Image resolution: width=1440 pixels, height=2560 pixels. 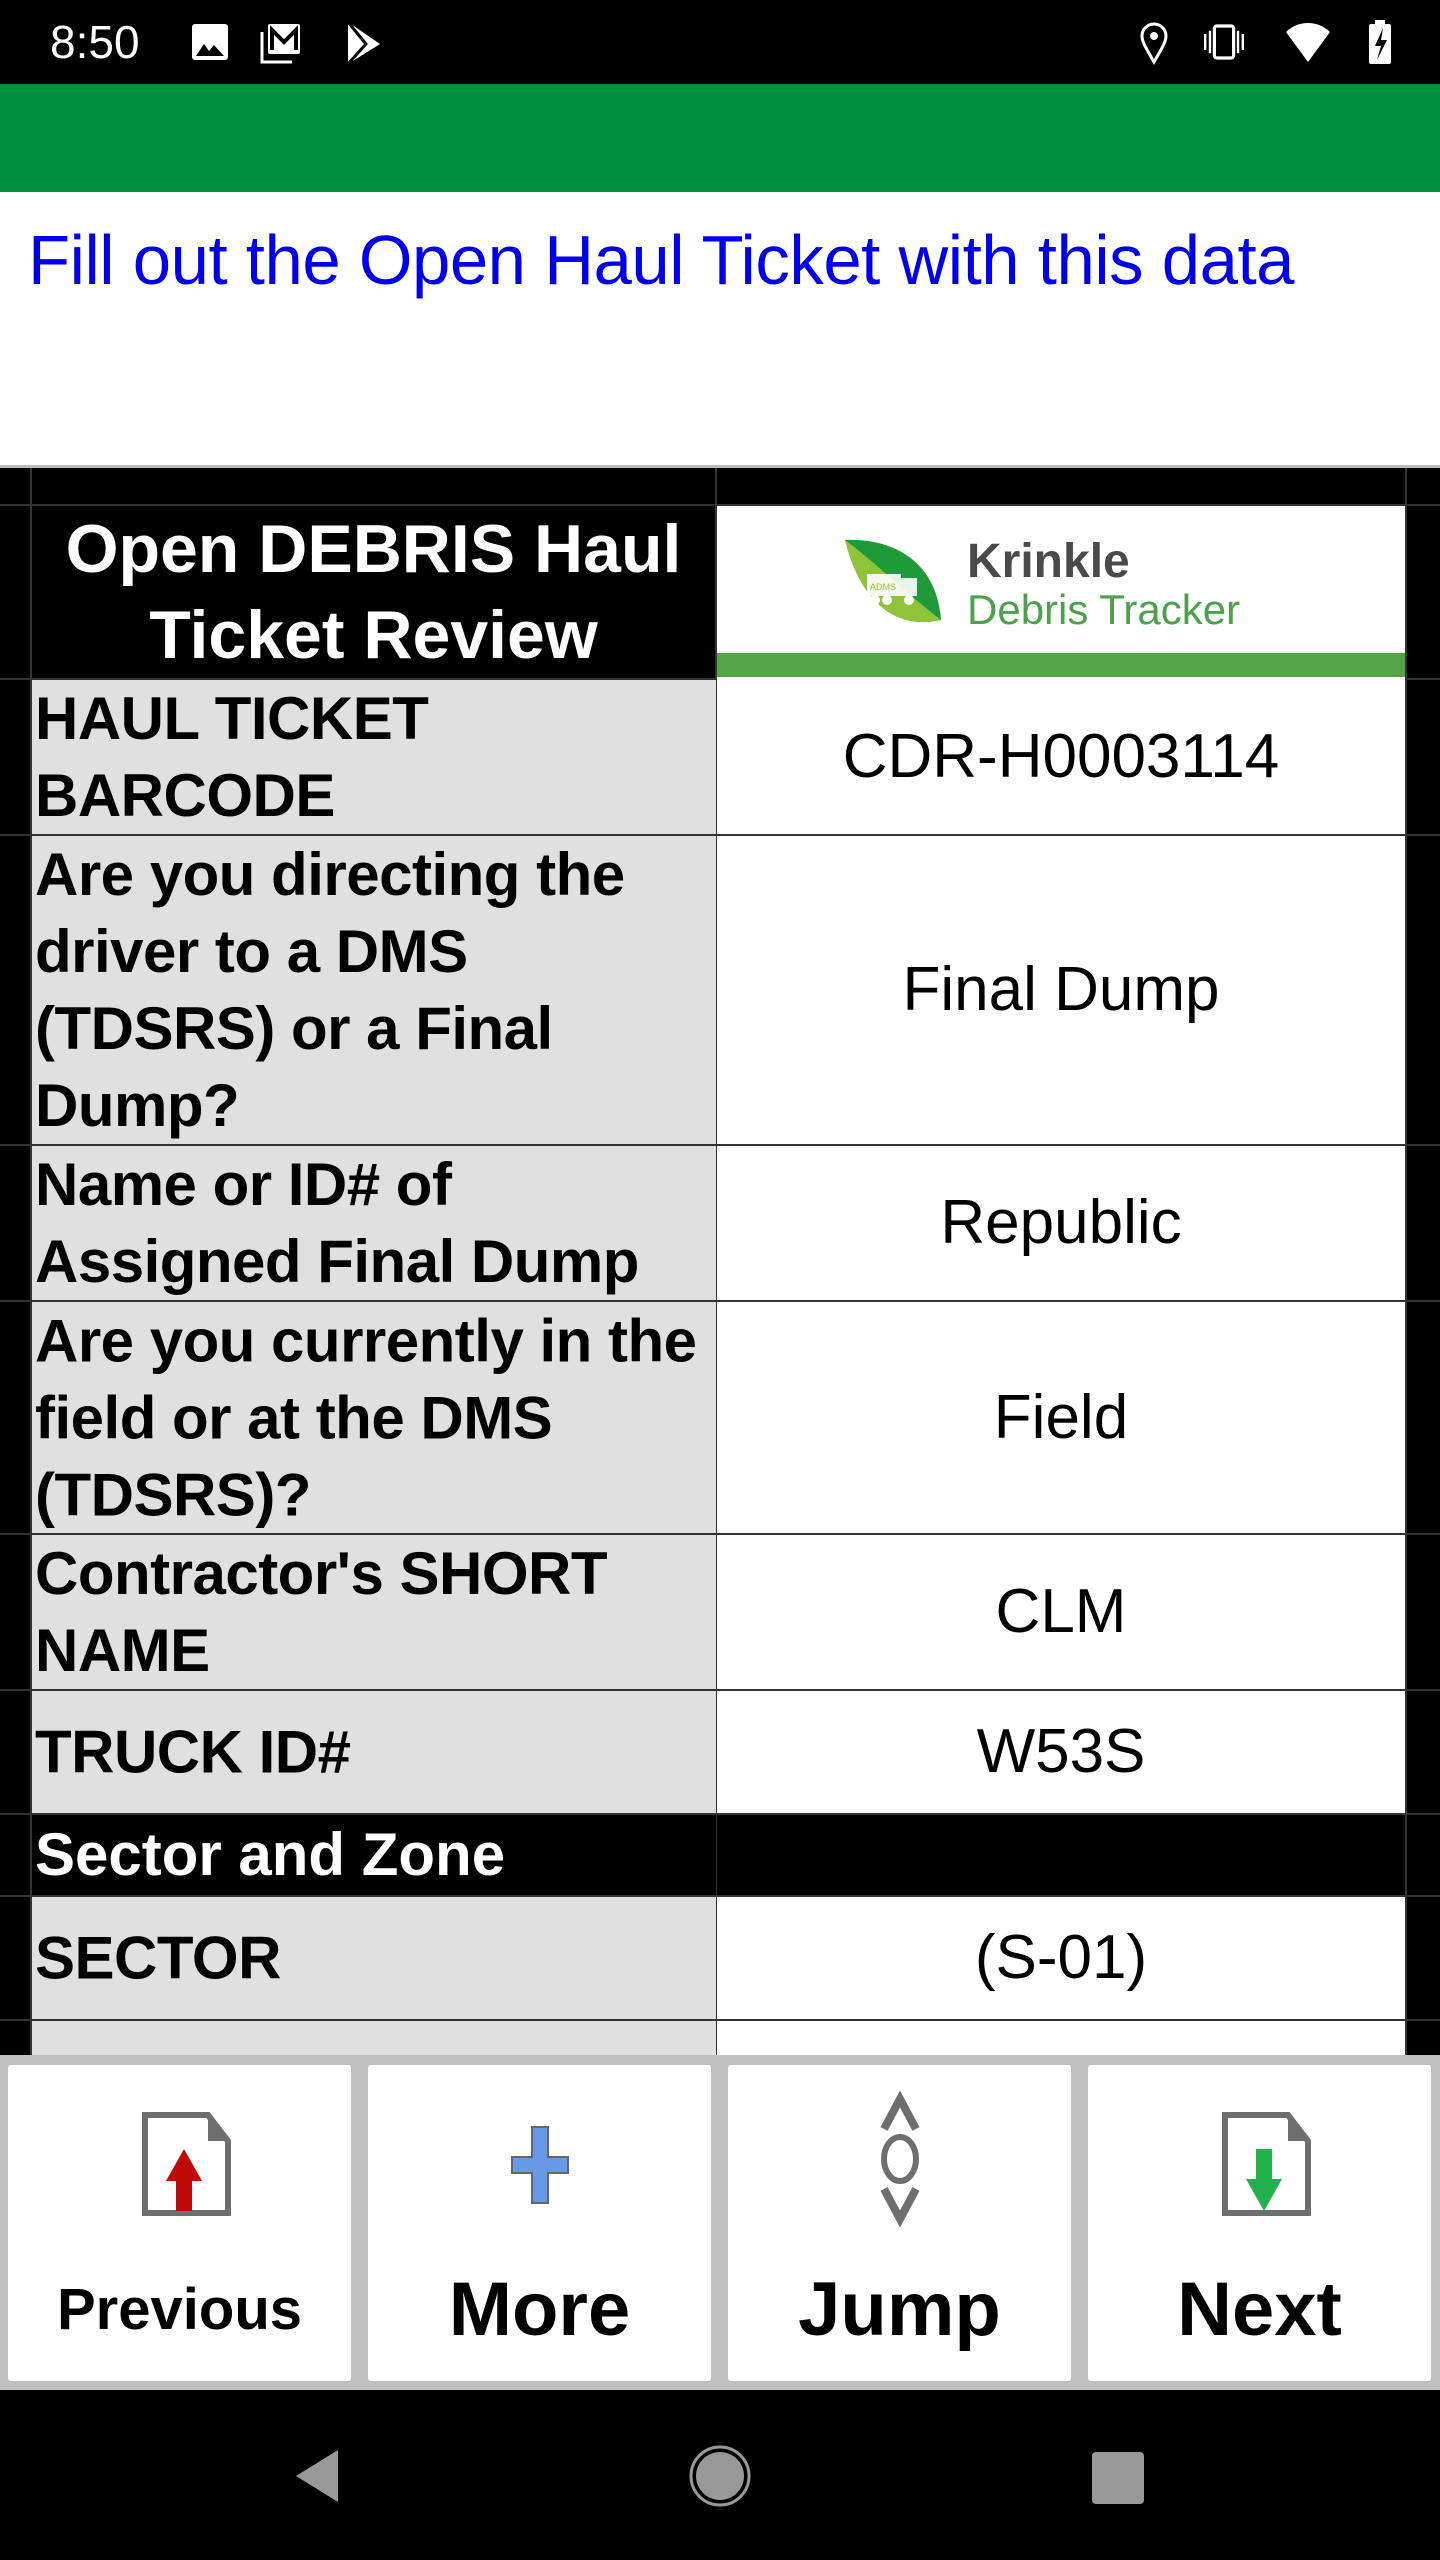 I want to click on previous-label: Previous, so click(x=179, y=2309).